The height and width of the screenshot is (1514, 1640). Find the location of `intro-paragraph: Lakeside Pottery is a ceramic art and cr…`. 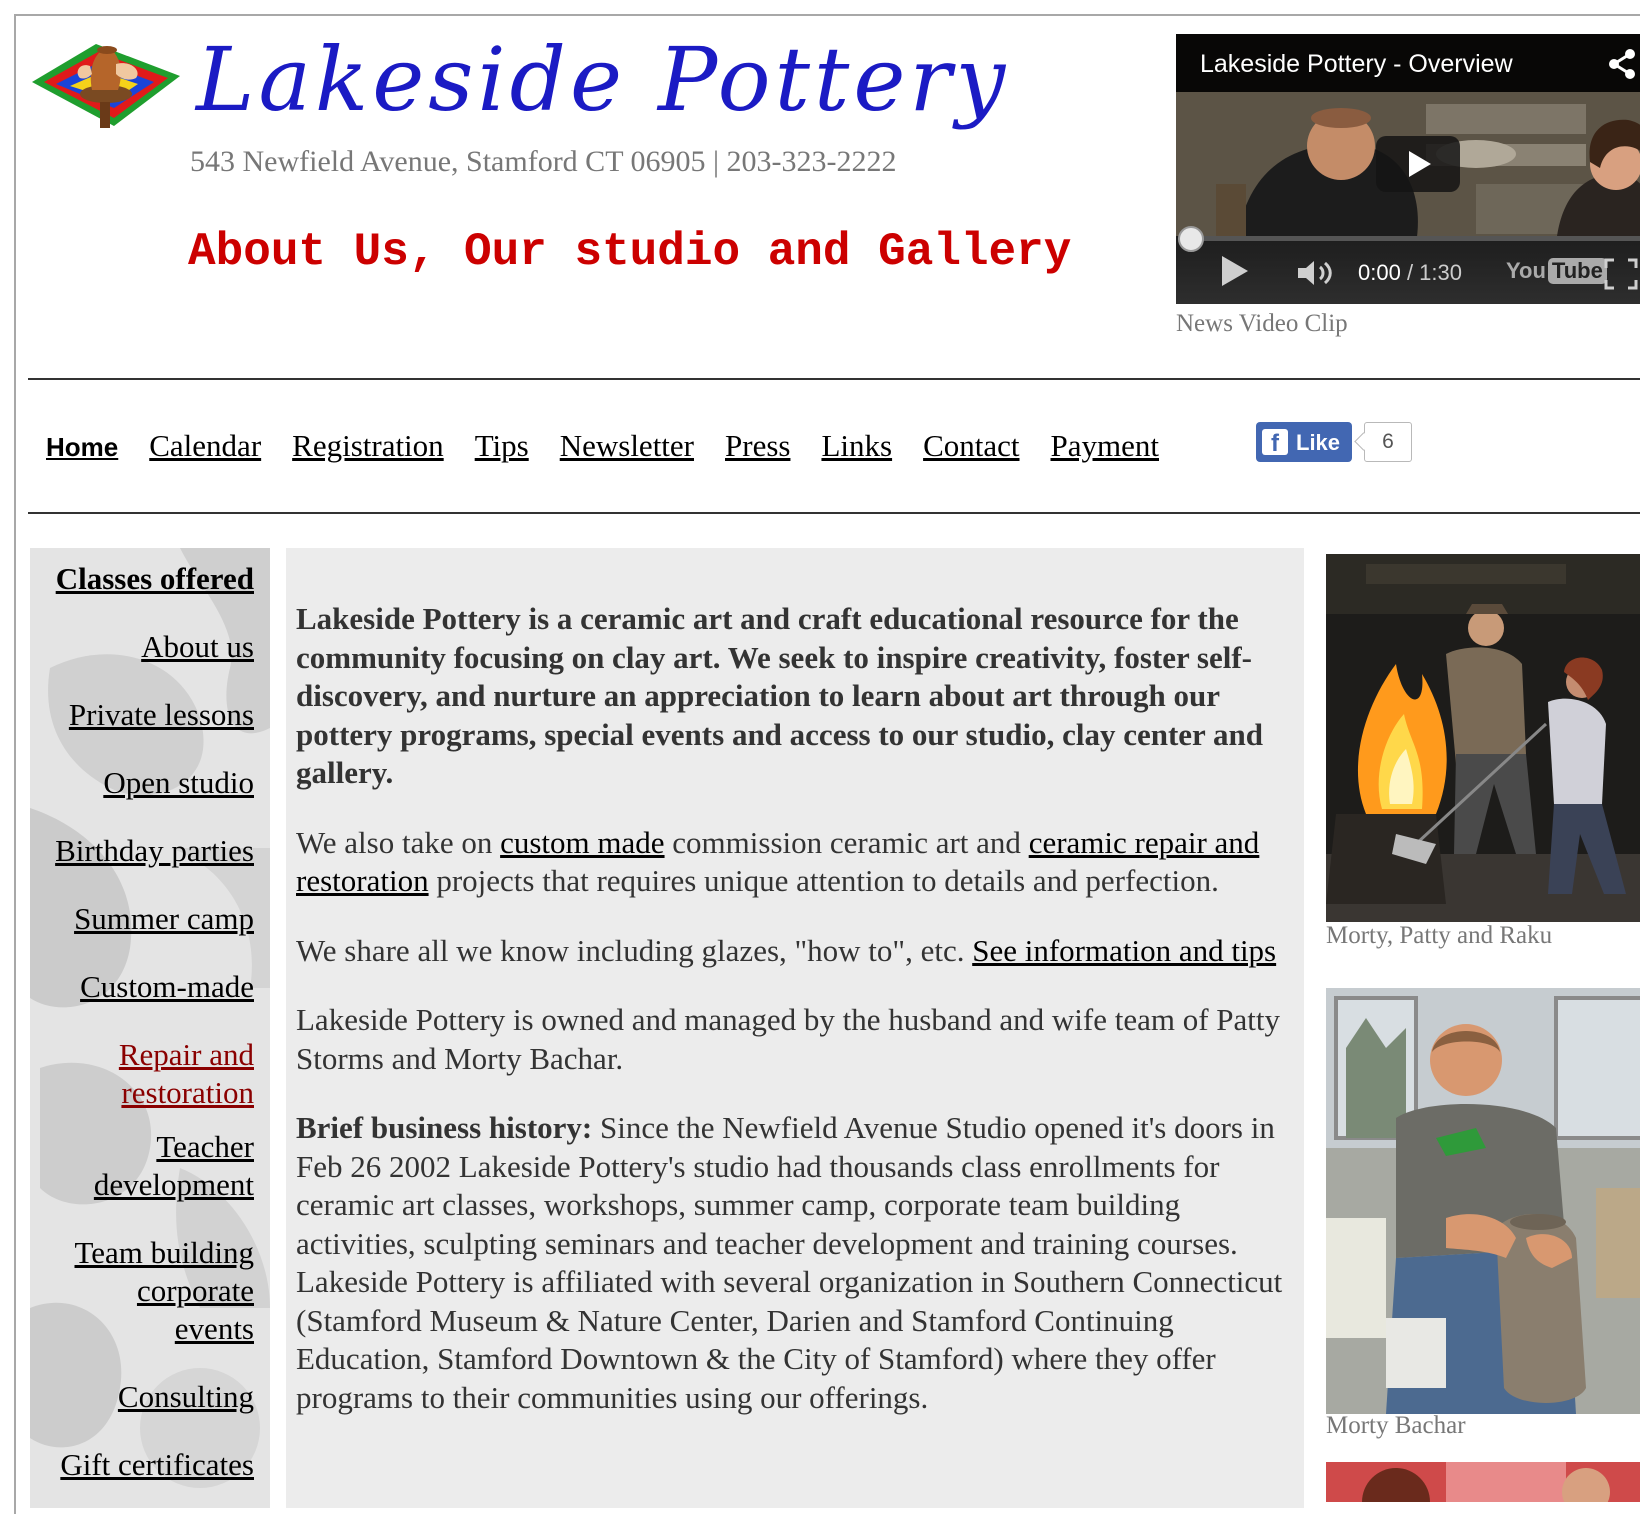

intro-paragraph: Lakeside Pottery is a ceramic art and cr… is located at coordinates (779, 695).